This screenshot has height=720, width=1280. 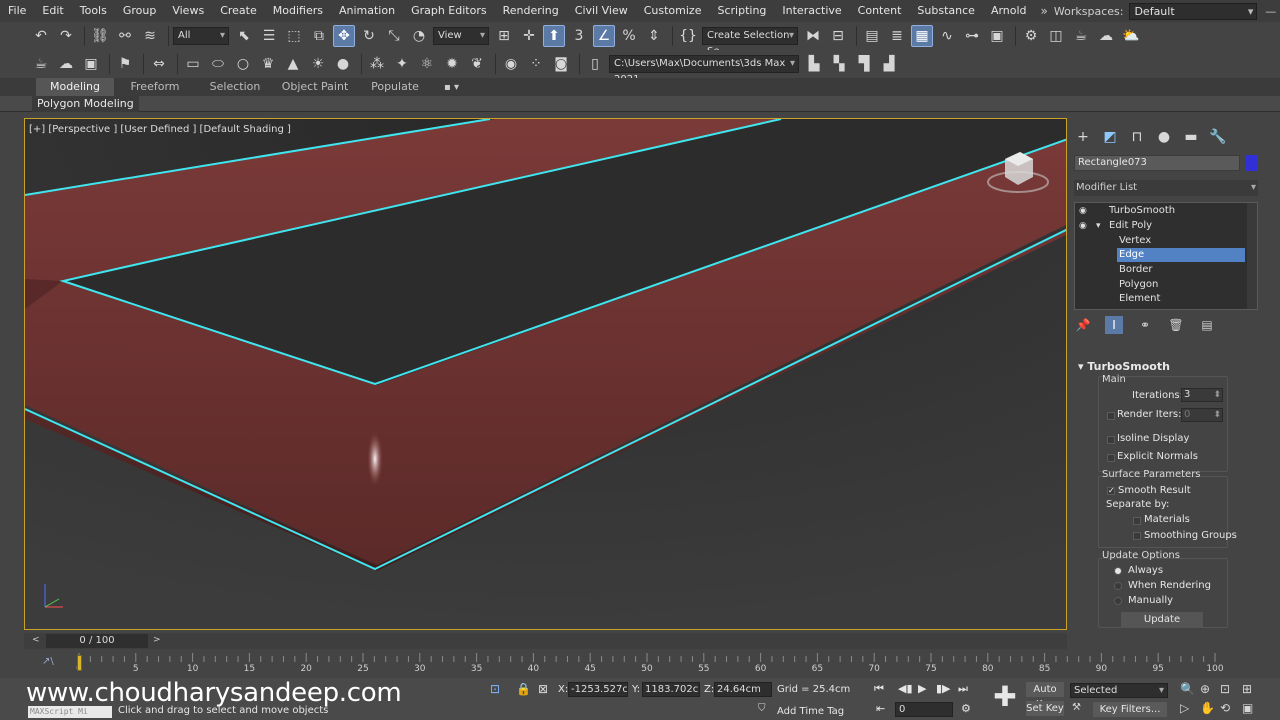 What do you see at coordinates (1083, 211) in the screenshot?
I see `eye-icon: ◉` at bounding box center [1083, 211].